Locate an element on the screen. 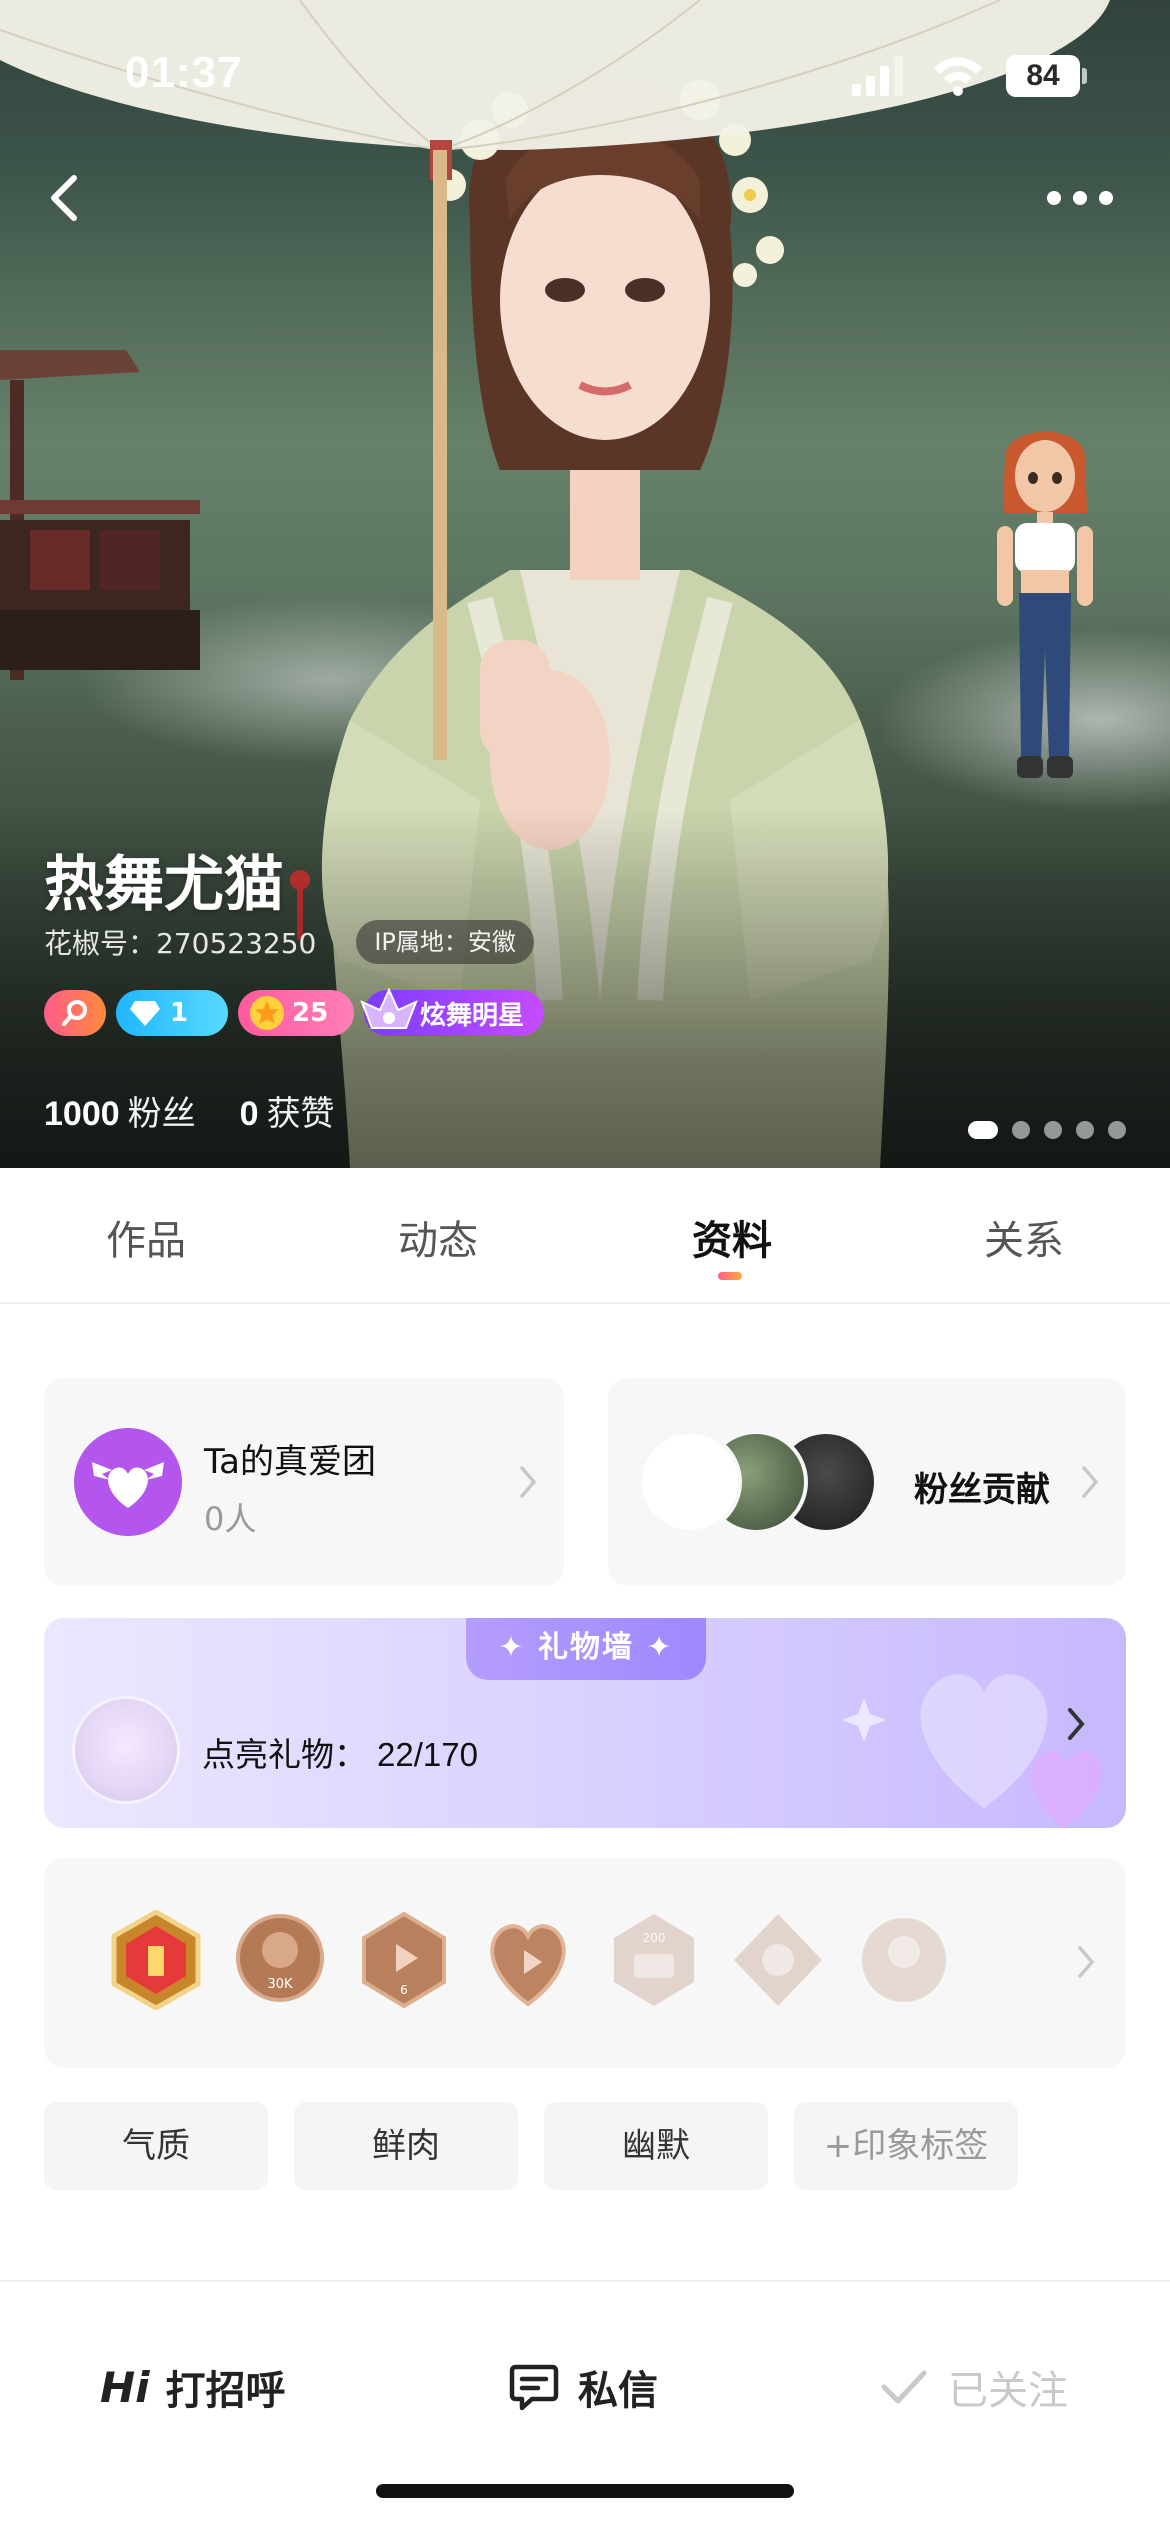 The height and width of the screenshot is (2532, 1170). profile-tabs: 作品 动态 资料 关系 is located at coordinates (585, 1236).